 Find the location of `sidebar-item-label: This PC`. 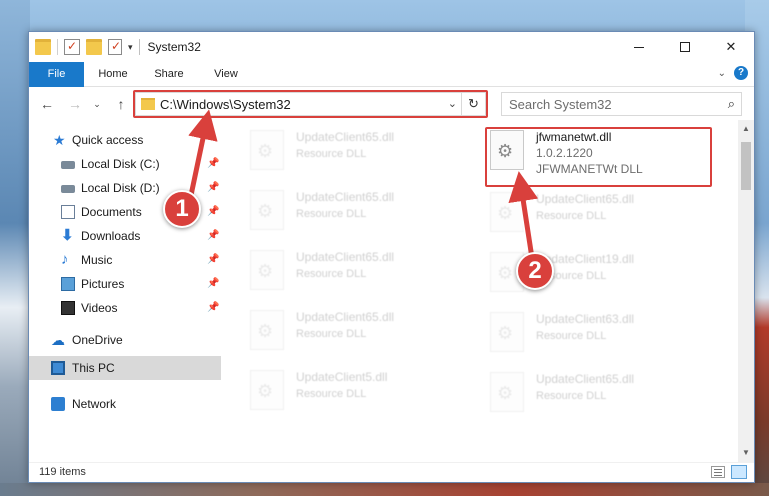

sidebar-item-label: This PC is located at coordinates (93, 368).